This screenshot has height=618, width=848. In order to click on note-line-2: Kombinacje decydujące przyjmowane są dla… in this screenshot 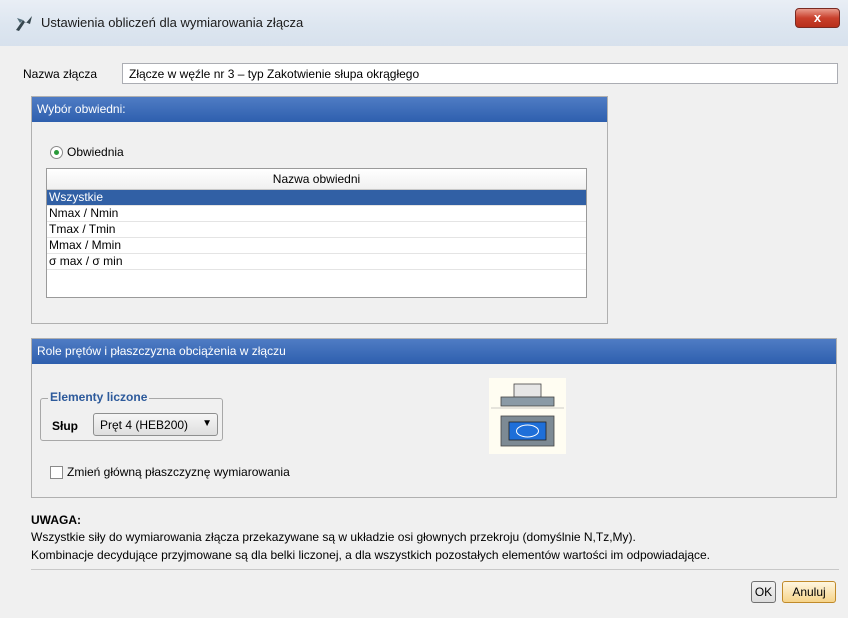, I will do `click(370, 555)`.